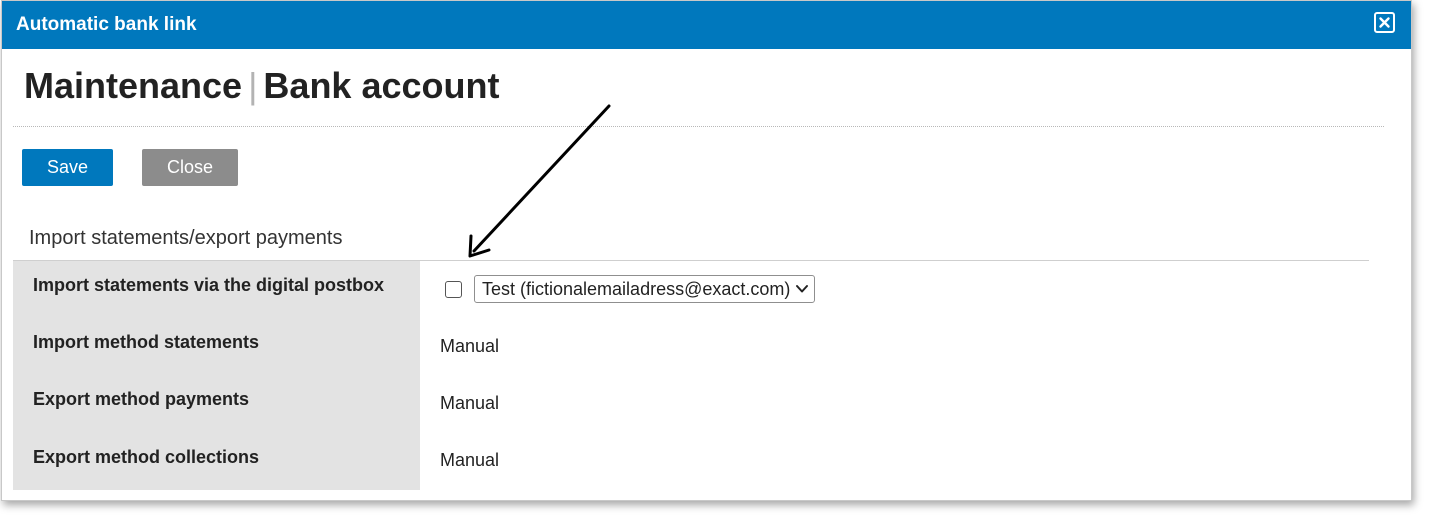 This screenshot has height=526, width=1436. What do you see at coordinates (470, 403) in the screenshot?
I see `export-payments-value: Manual` at bounding box center [470, 403].